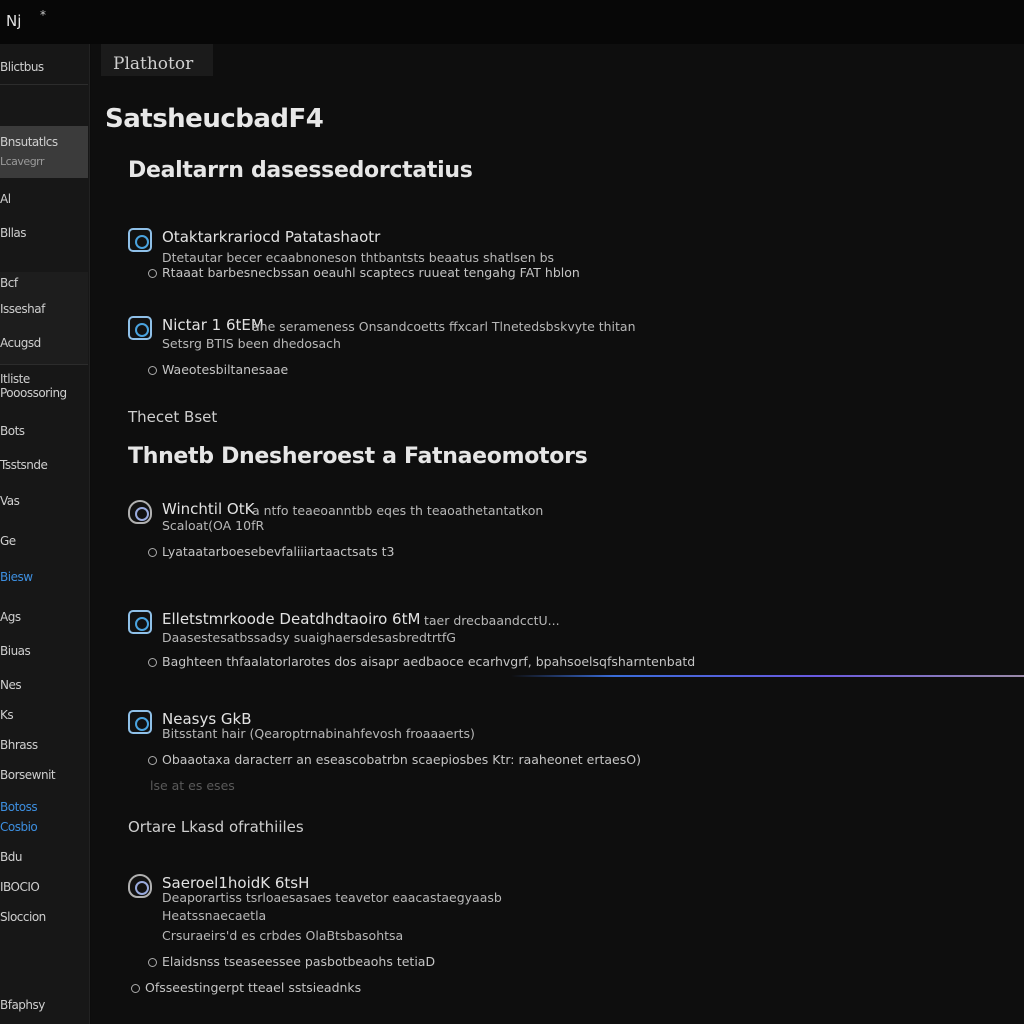 This screenshot has height=1024, width=1024. I want to click on entry-description: Setsrg BTIS been dhedosach, so click(251, 343).